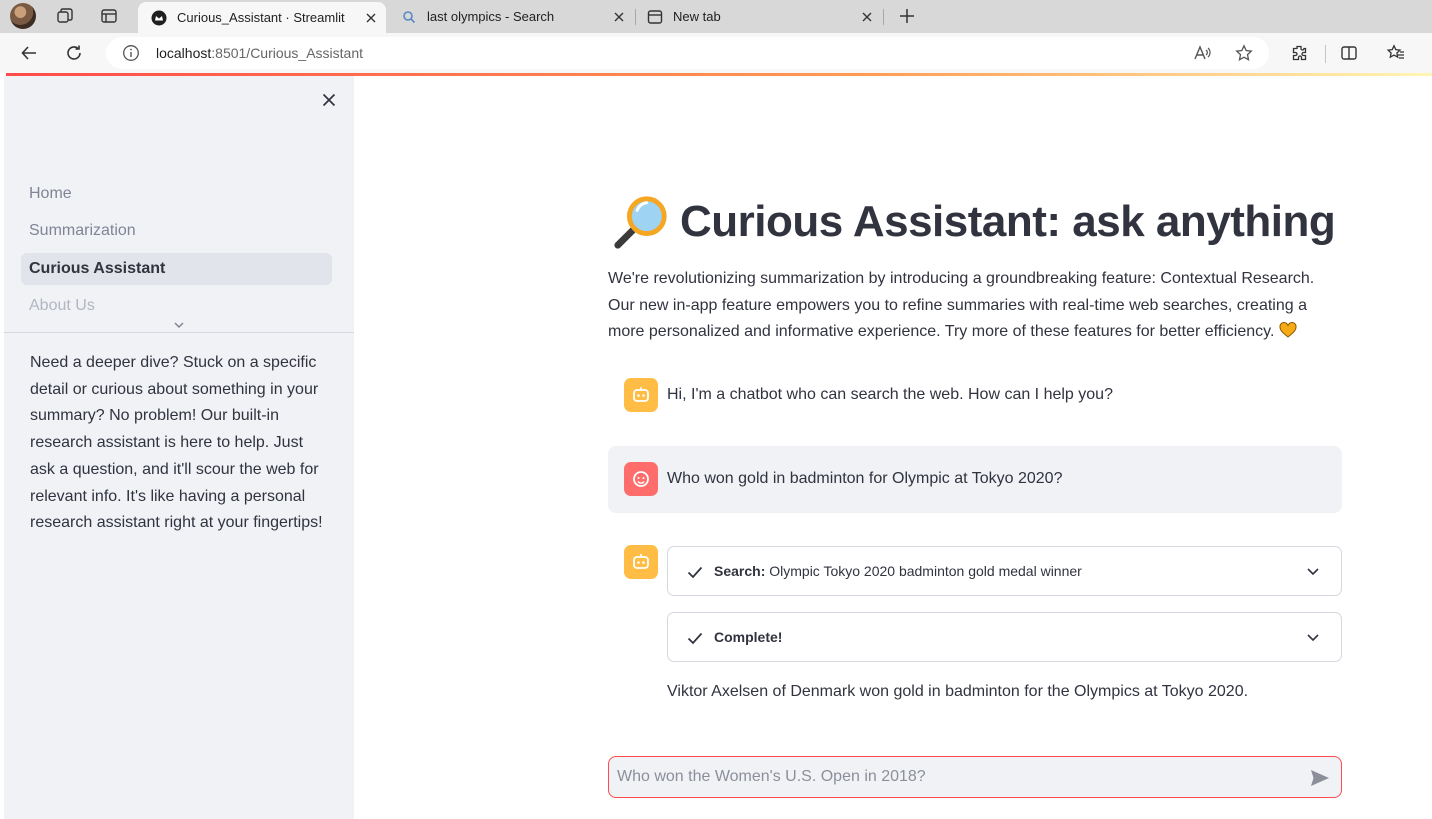 The width and height of the screenshot is (1432, 819). Describe the element at coordinates (957, 777) in the screenshot. I see `chat-input` at that location.